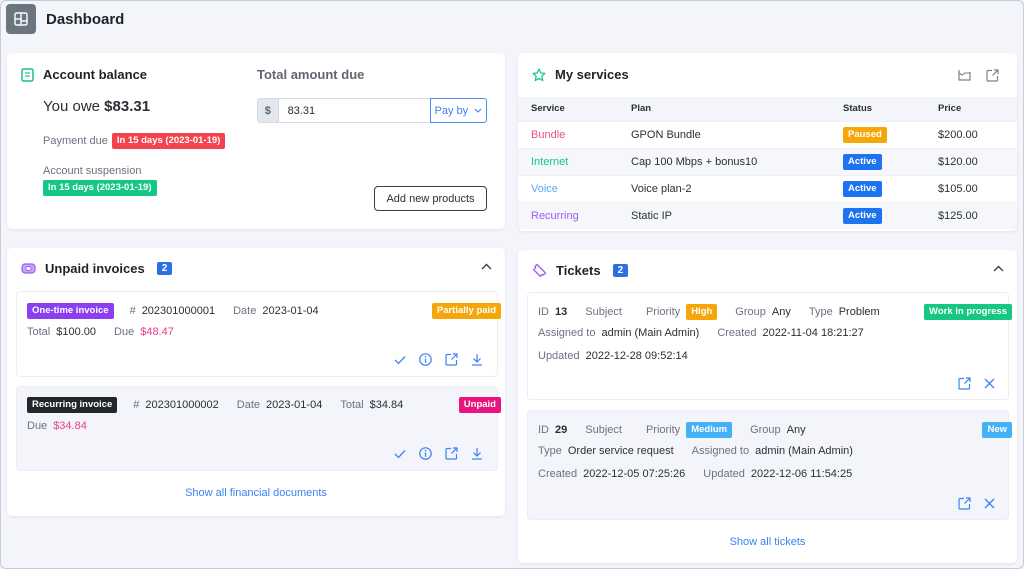 This screenshot has width=1024, height=569. I want to click on service-name-link: Voice, so click(544, 189).